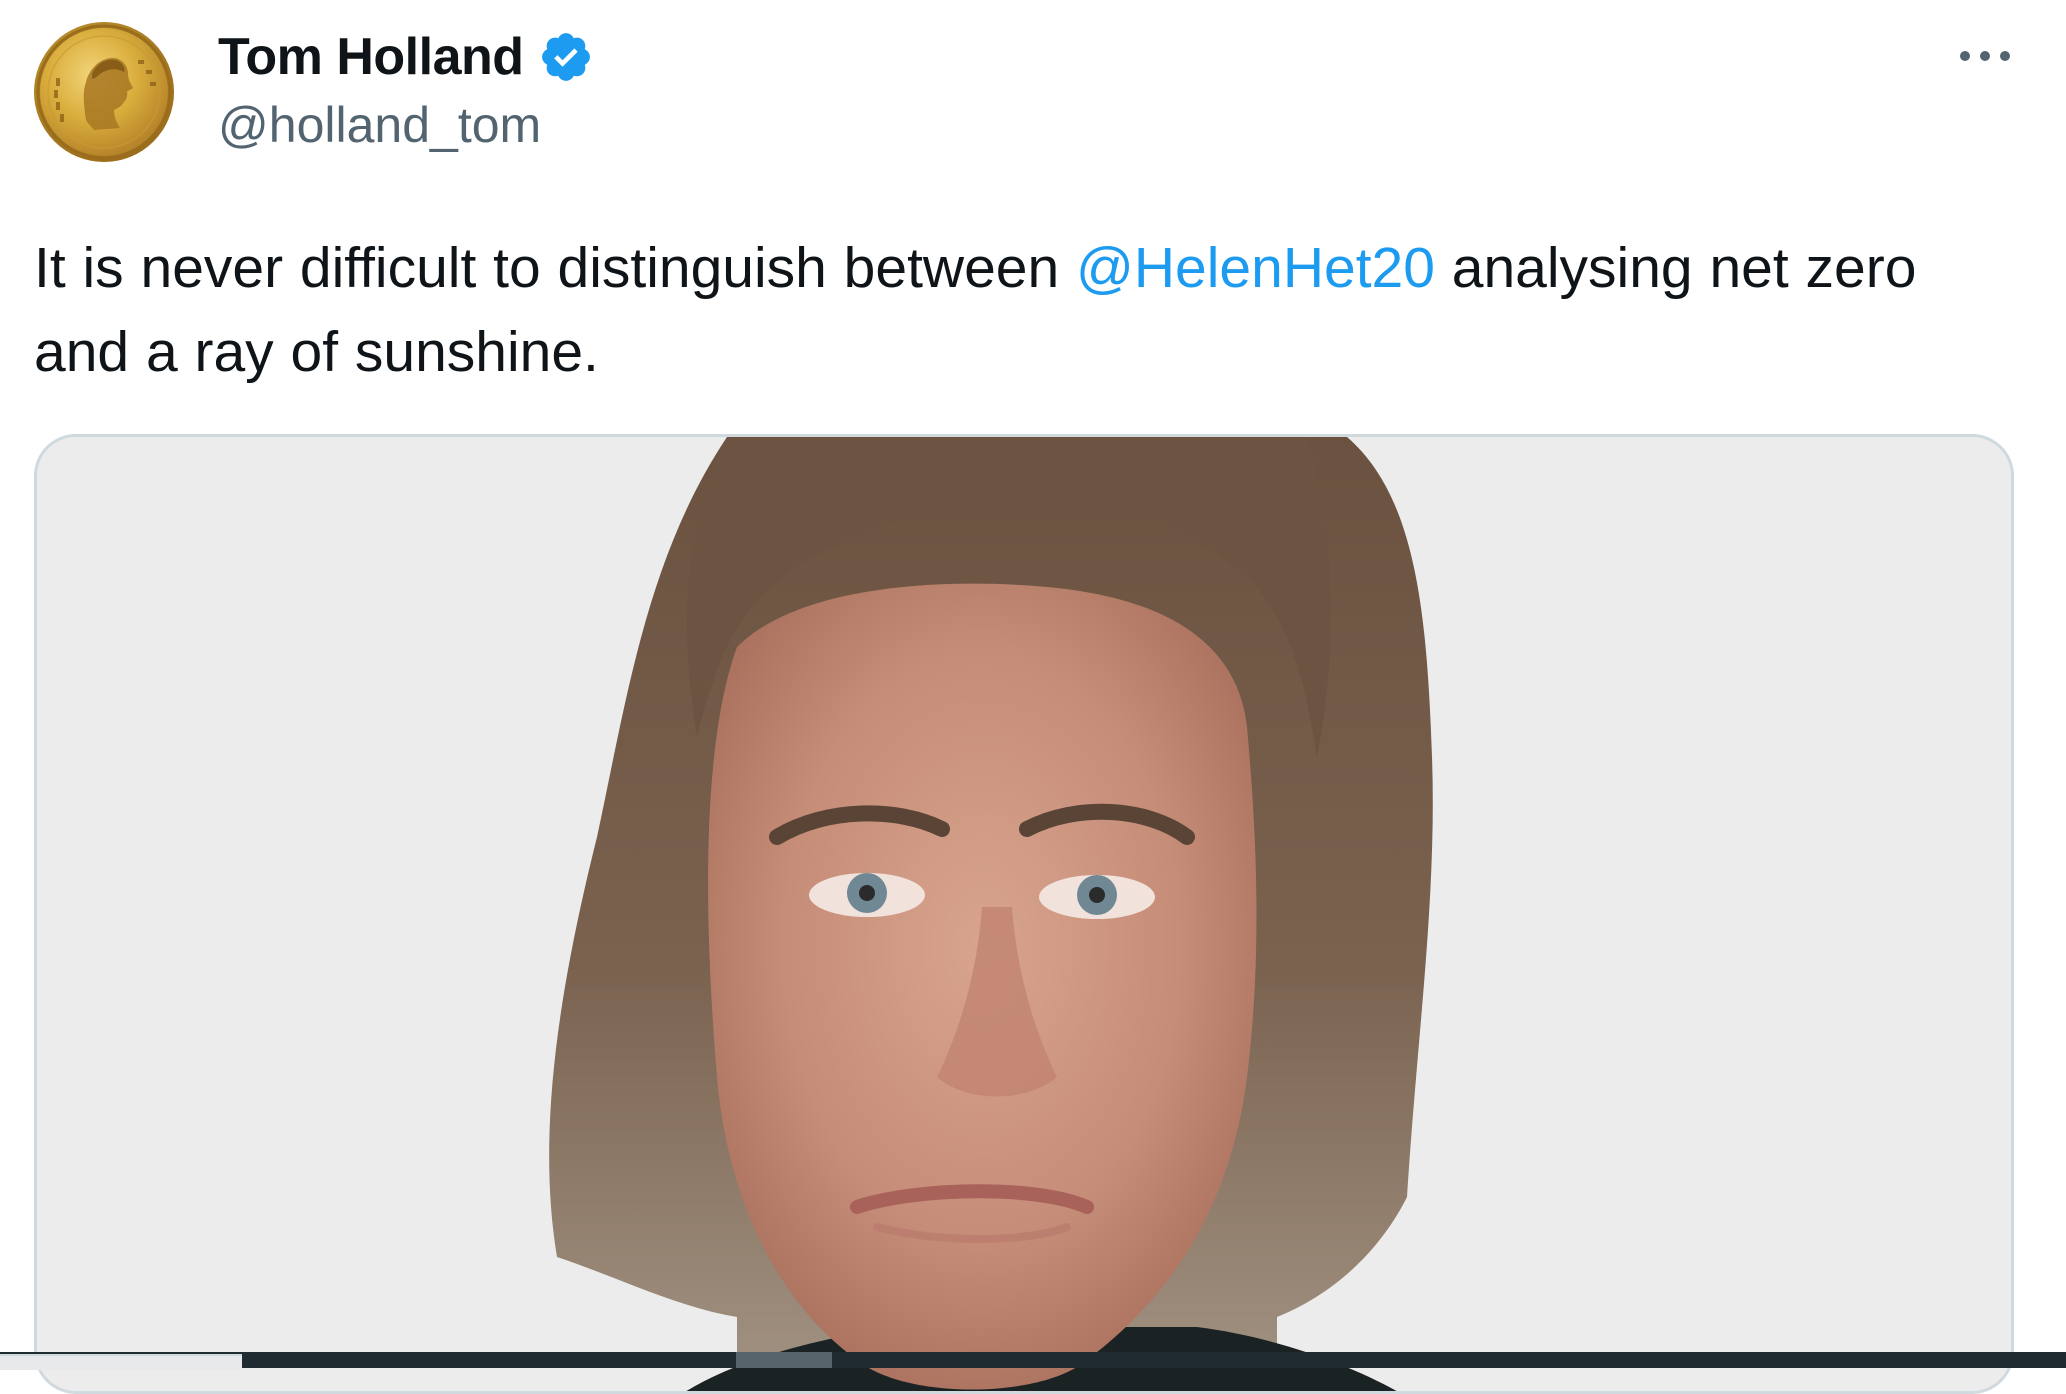 The width and height of the screenshot is (2066, 1394). Describe the element at coordinates (784, 1360) in the screenshot. I see `horizontal-scrollbar-thumb` at that location.